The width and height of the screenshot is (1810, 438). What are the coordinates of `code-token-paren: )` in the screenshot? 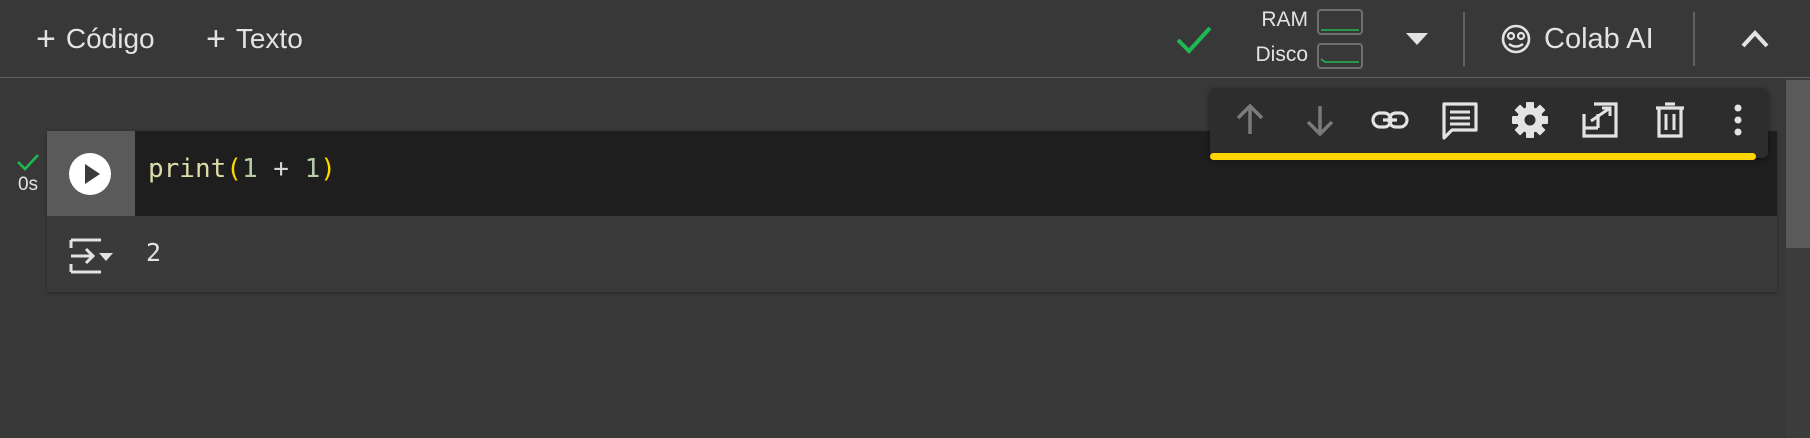 It's located at (328, 169).